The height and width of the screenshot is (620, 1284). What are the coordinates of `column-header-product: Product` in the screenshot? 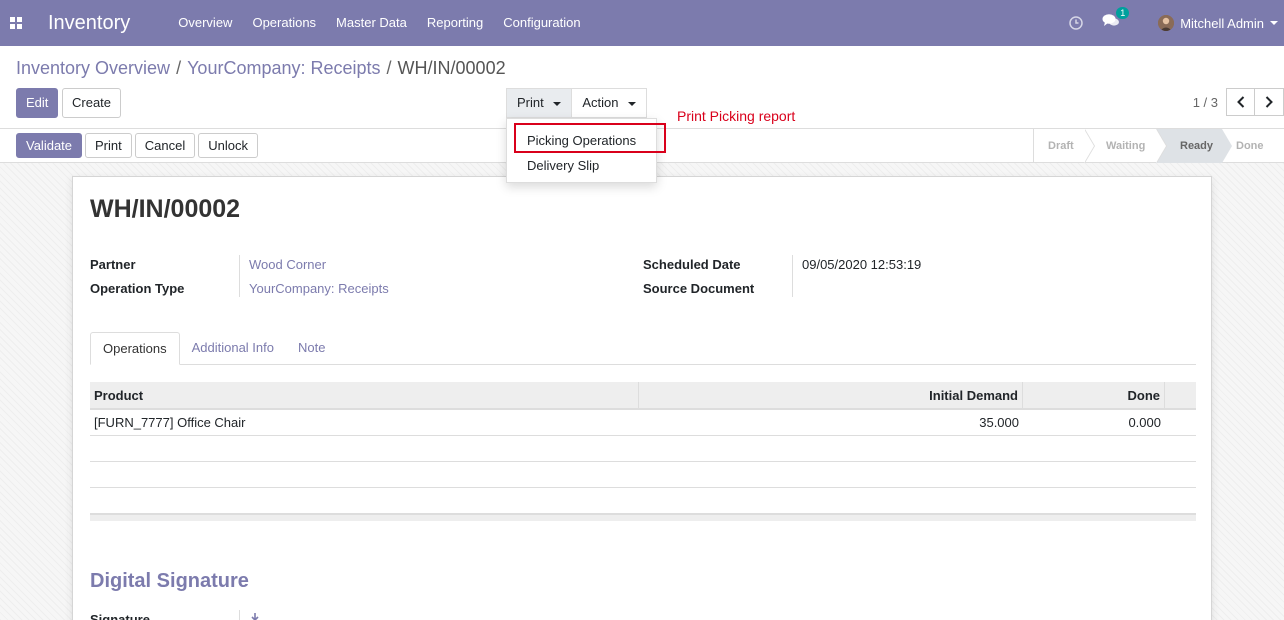 It's located at (364, 395).